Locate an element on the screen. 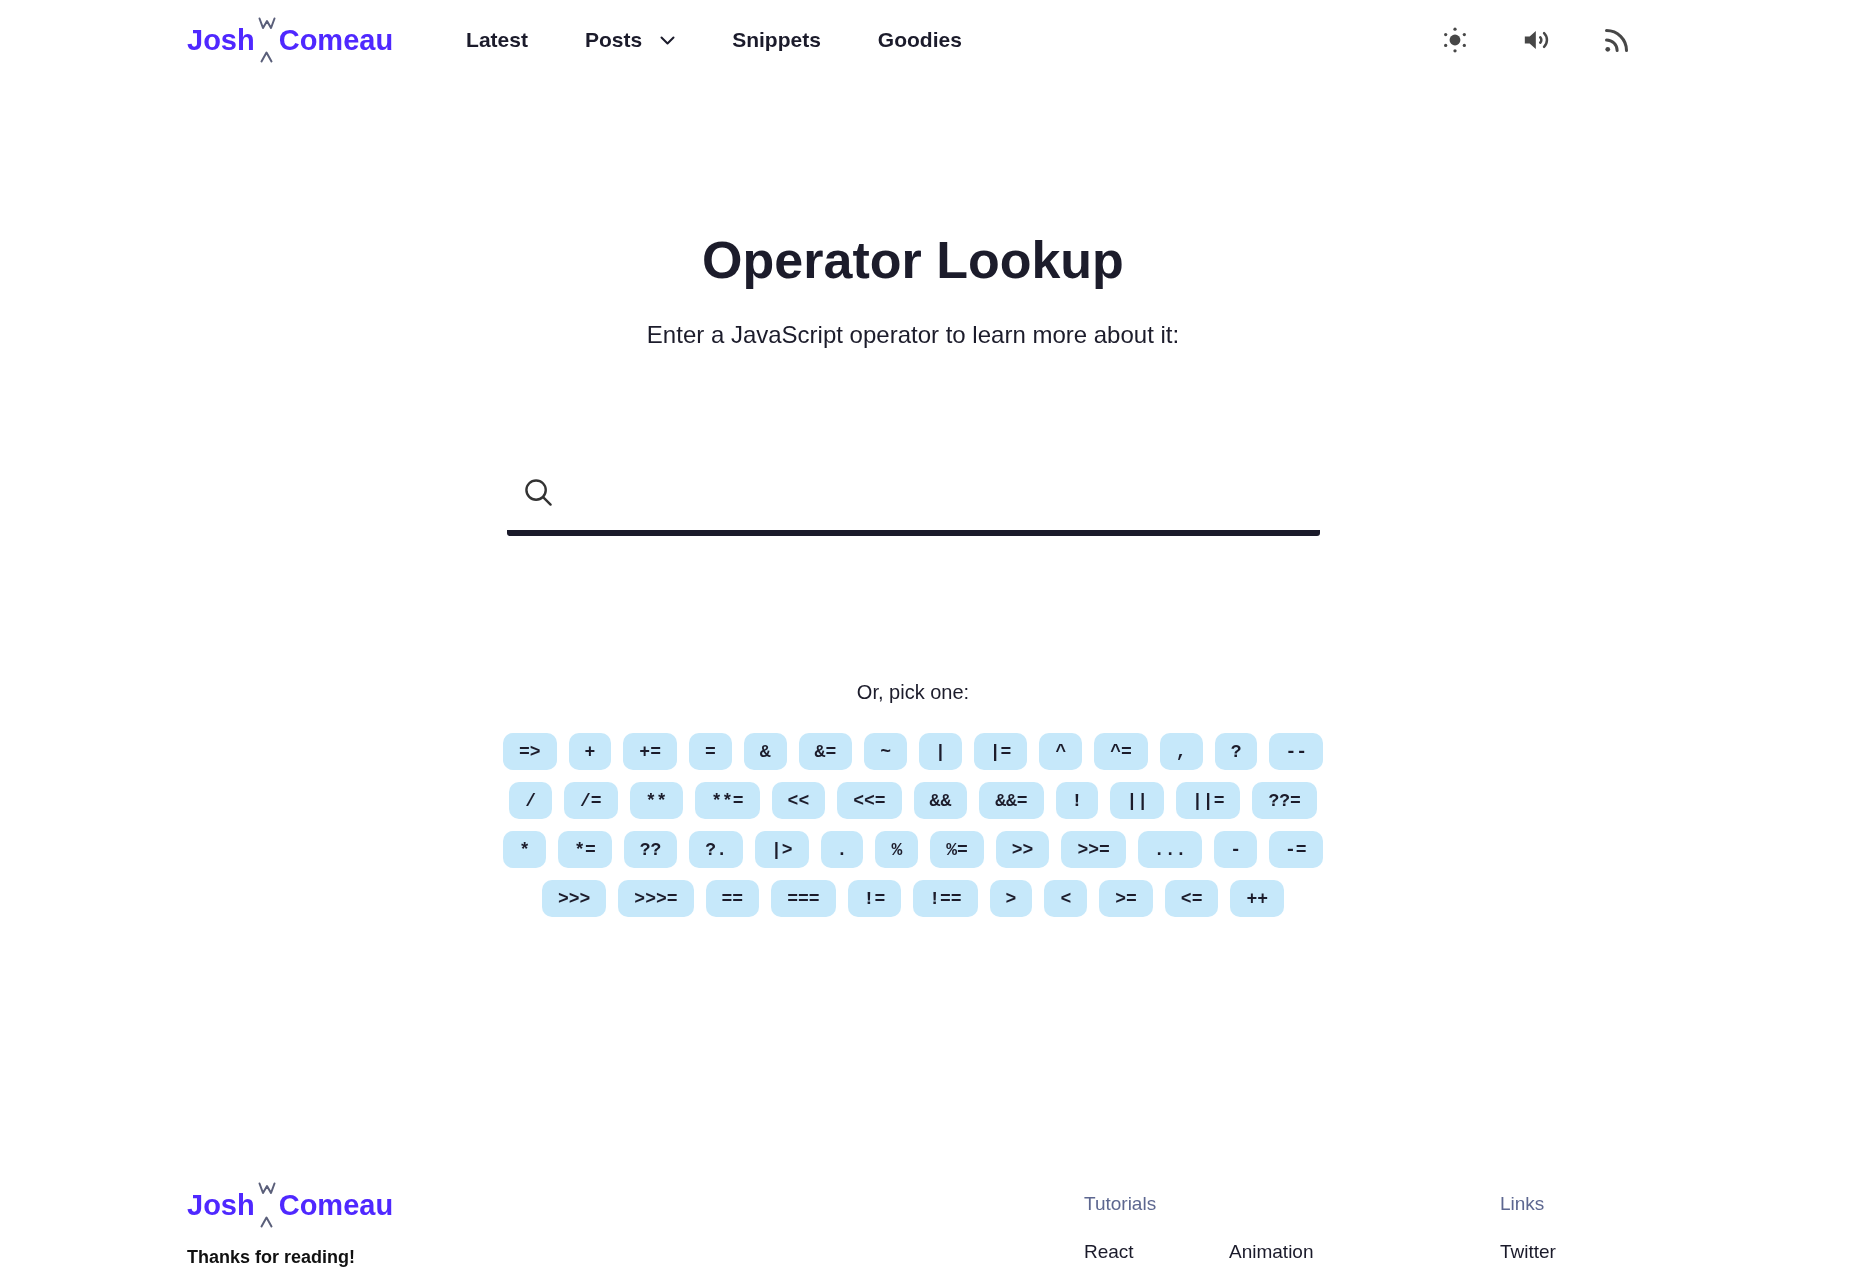  operator-button: |> is located at coordinates (781, 849).